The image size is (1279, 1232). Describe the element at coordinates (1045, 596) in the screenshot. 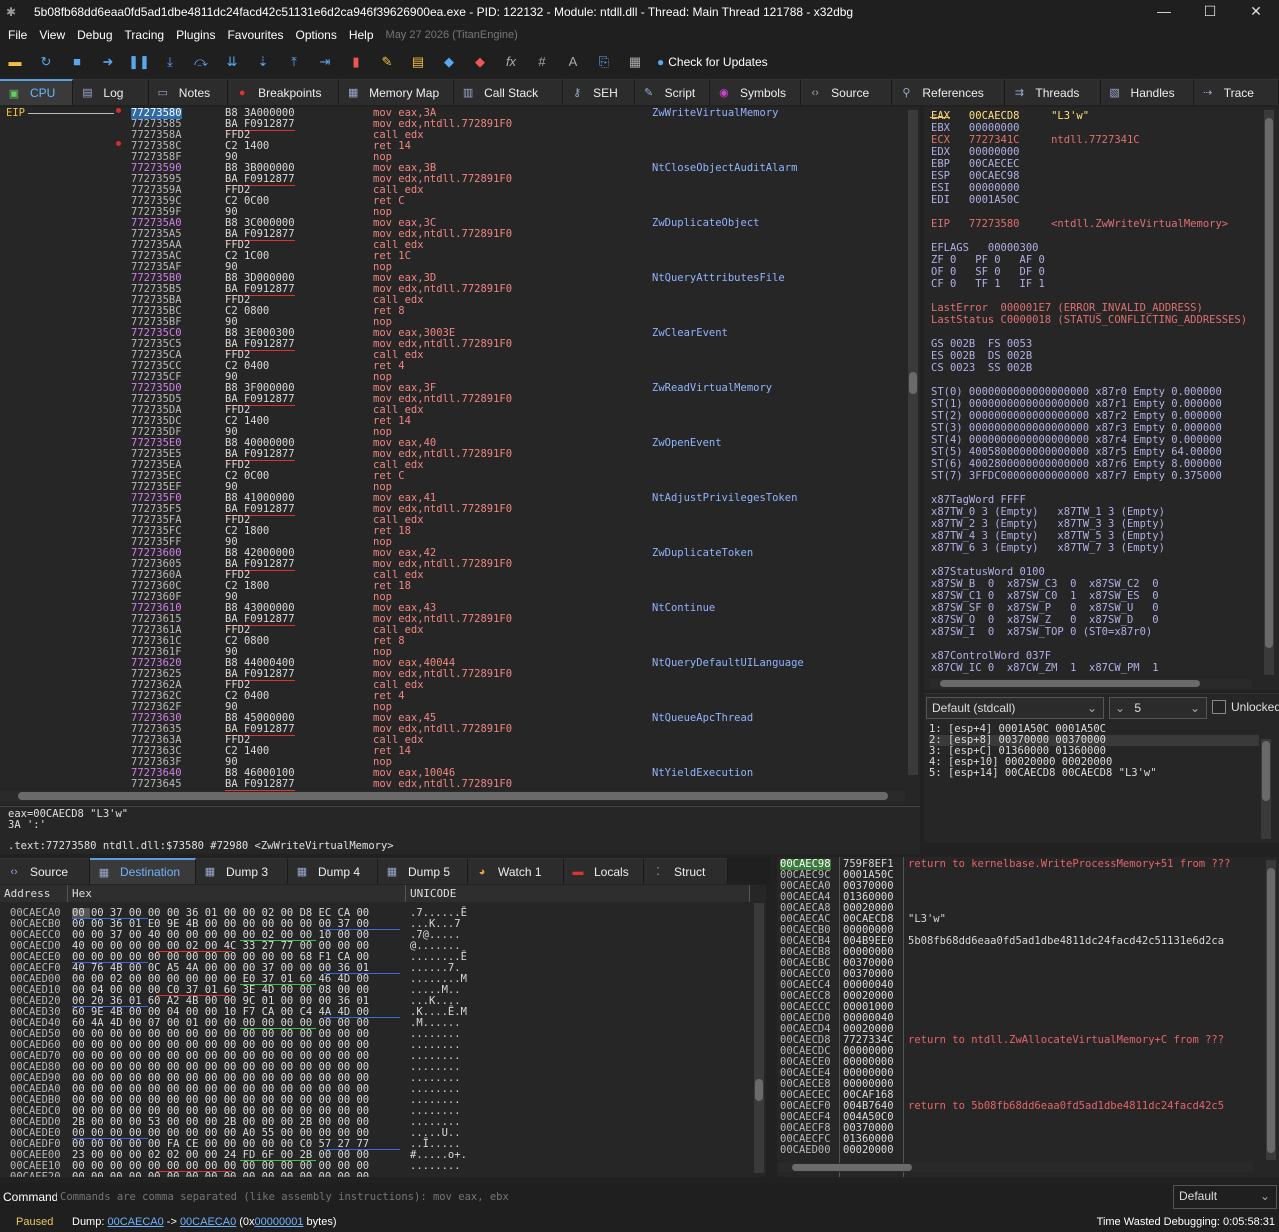

I see `register-line: x87SW_C1 0 x87SW_C0 1 x87SW_ES 0` at that location.